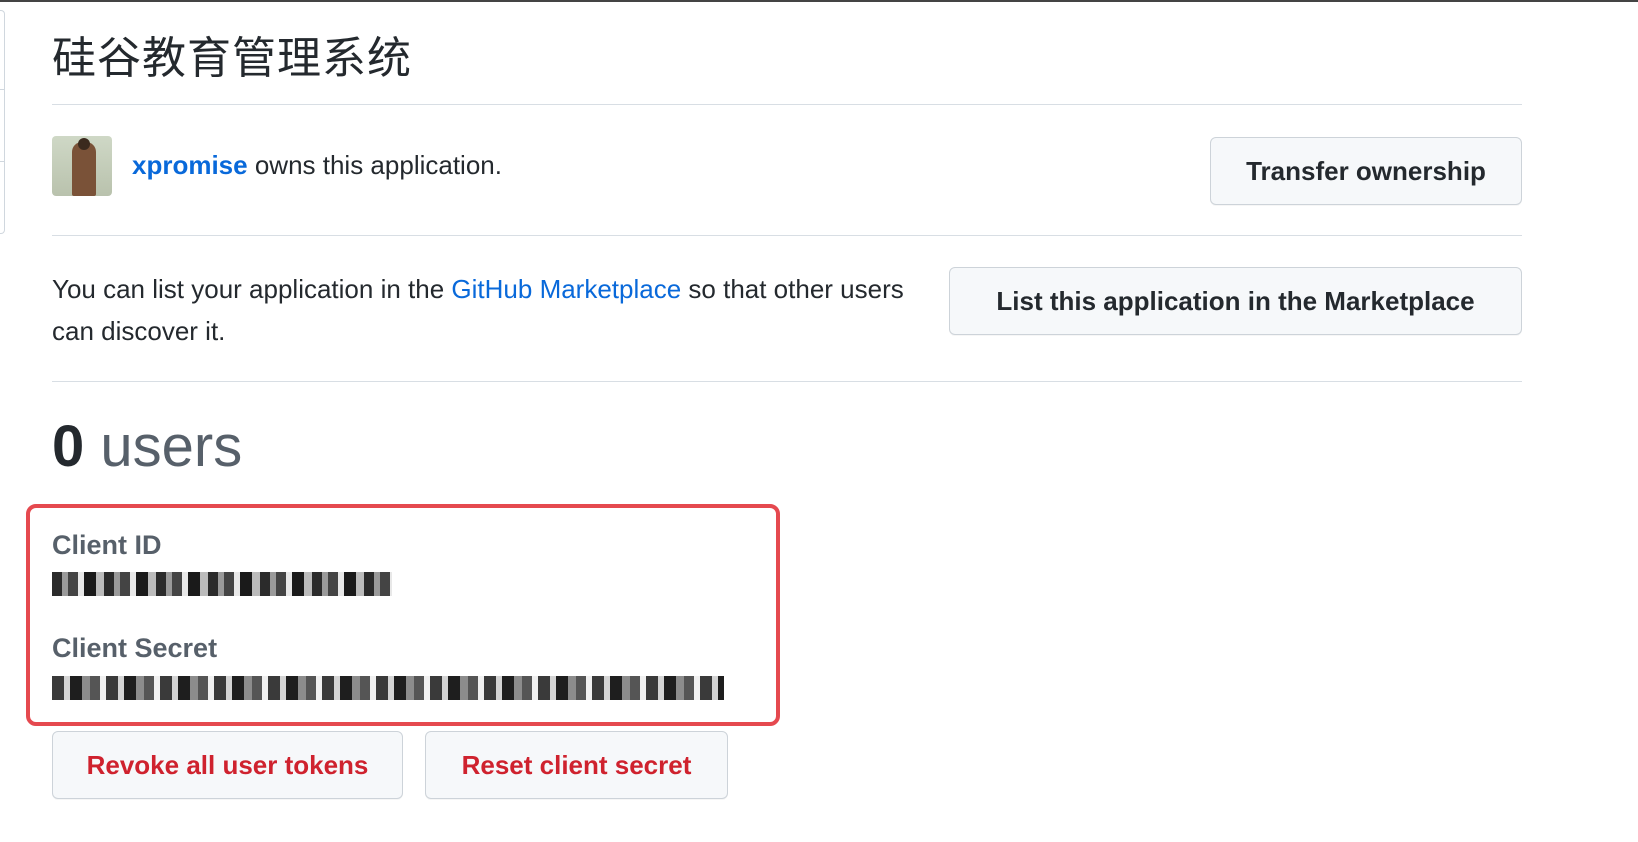  What do you see at coordinates (1235, 301) in the screenshot?
I see `list-in-marketplace-button: List this application in the Marketplace` at bounding box center [1235, 301].